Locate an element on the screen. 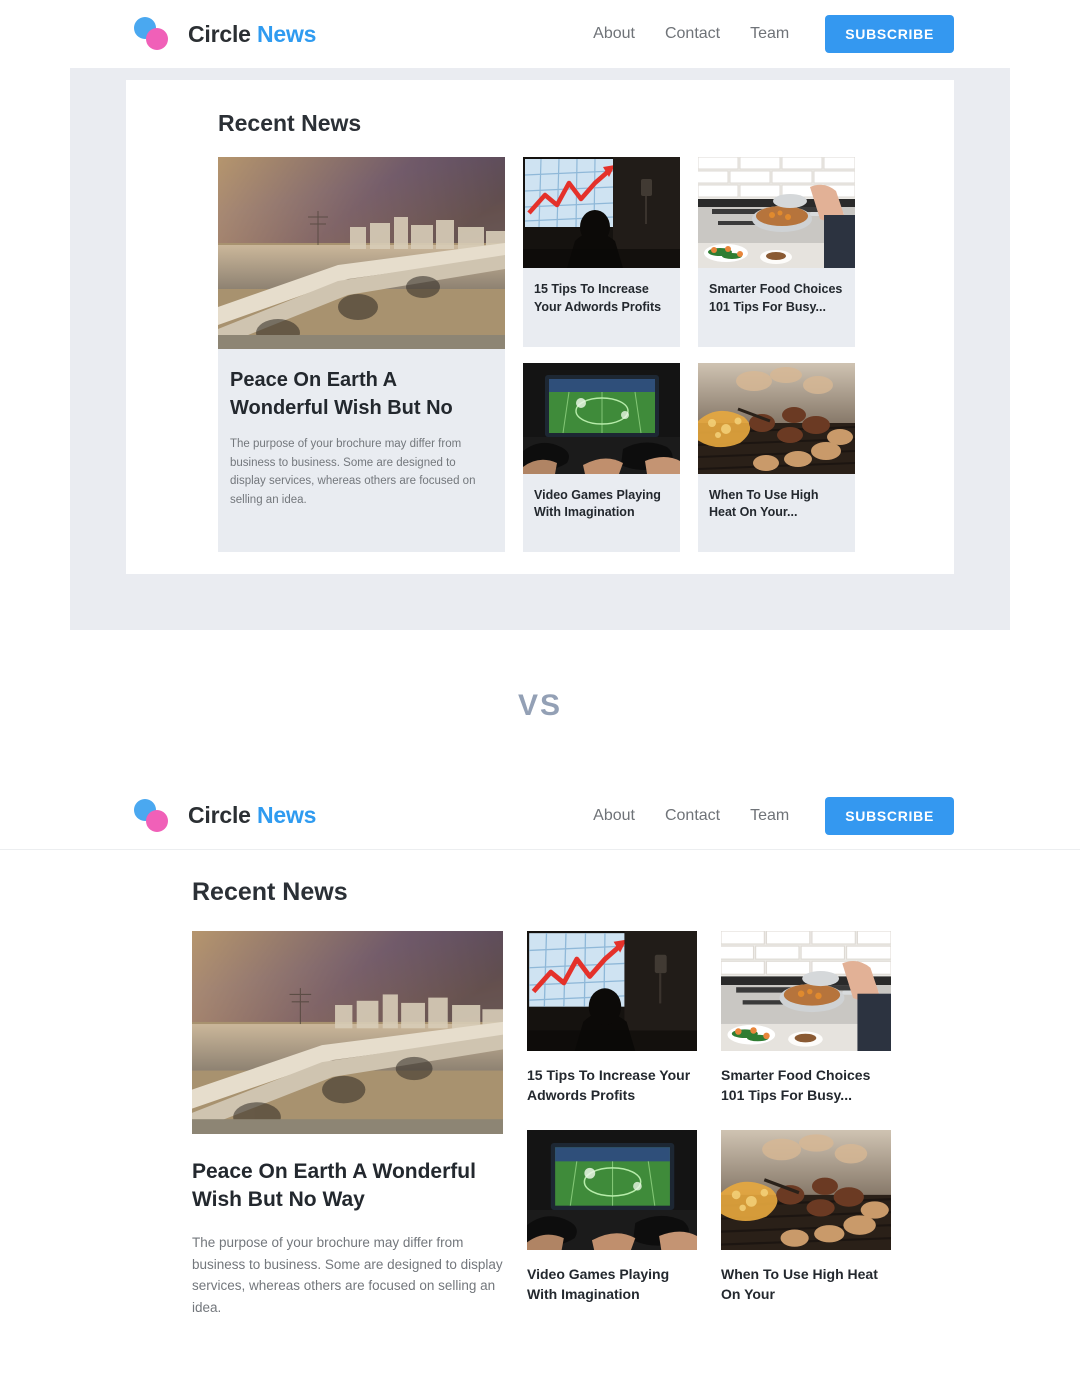 This screenshot has width=1080, height=1380. bbq-grill-meat-photo-bottom is located at coordinates (806, 1189).